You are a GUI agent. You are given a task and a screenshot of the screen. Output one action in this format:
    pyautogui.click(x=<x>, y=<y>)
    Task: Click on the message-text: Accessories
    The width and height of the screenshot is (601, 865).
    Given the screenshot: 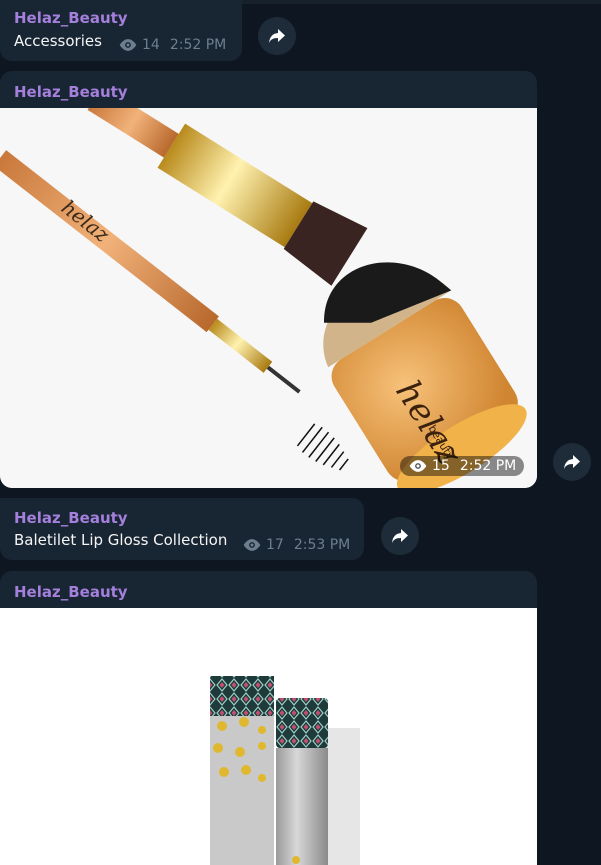 What is the action you would take?
    pyautogui.click(x=58, y=41)
    